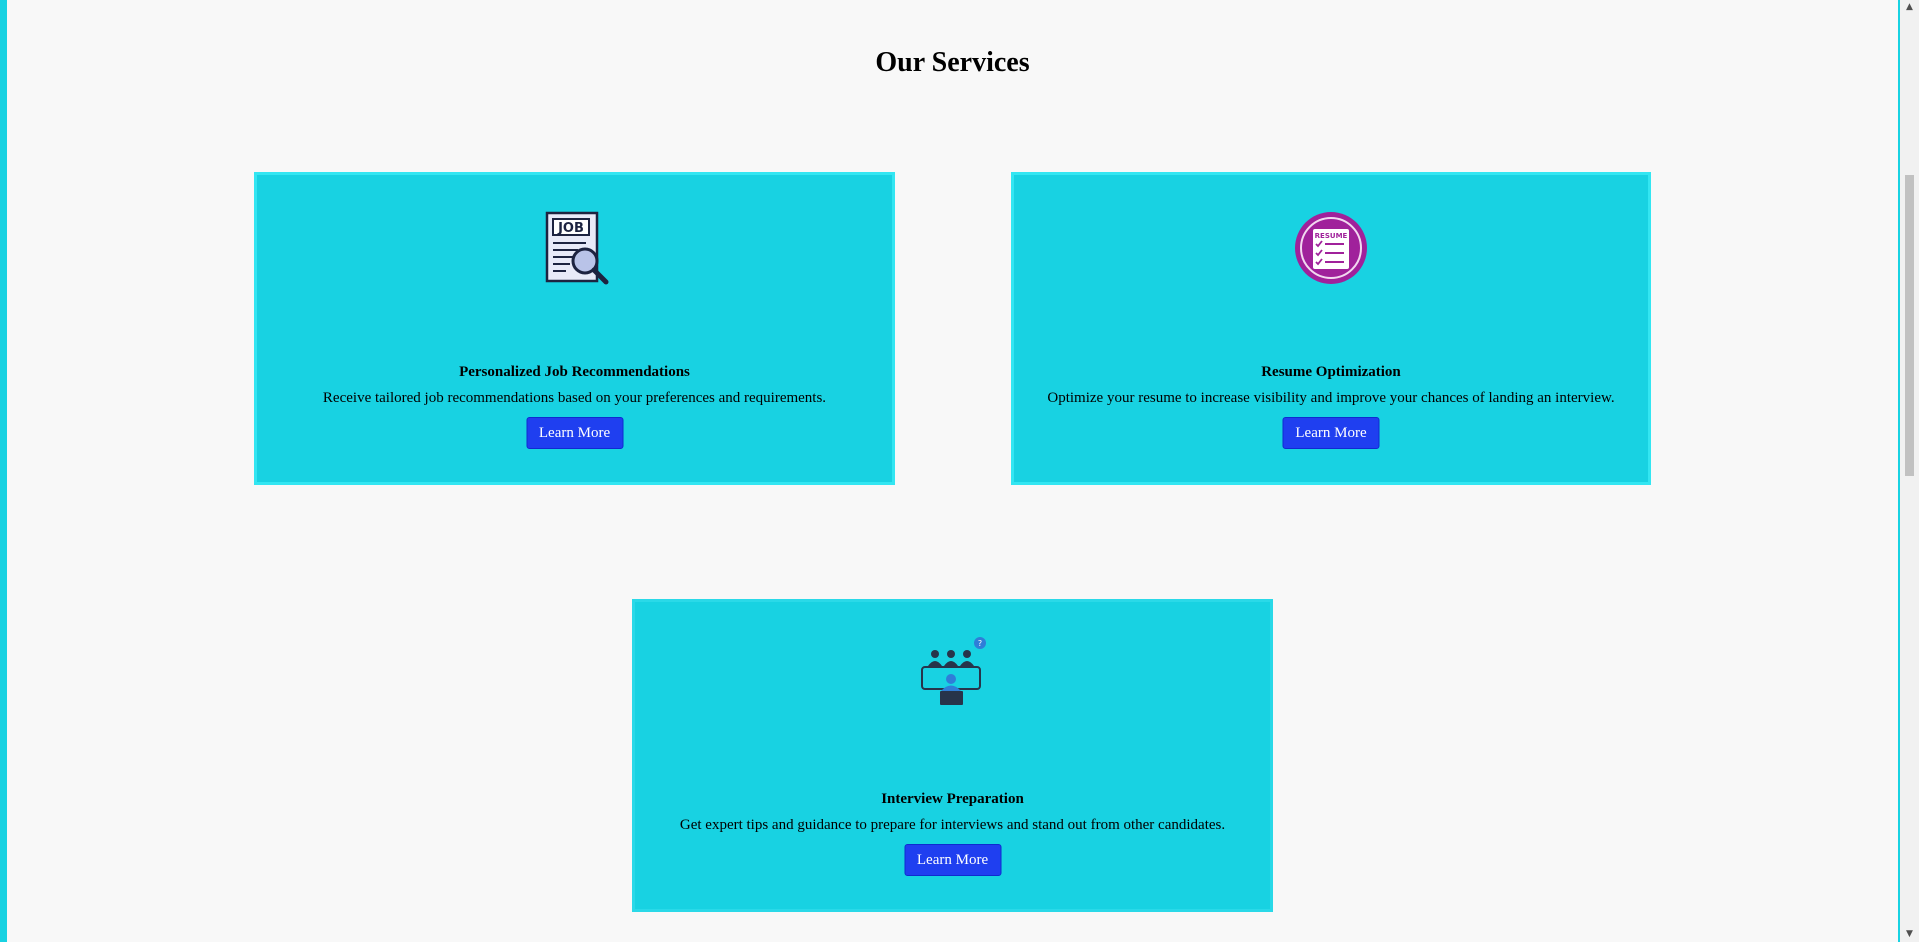  What do you see at coordinates (952, 799) in the screenshot?
I see `service-title: Interview Preparation` at bounding box center [952, 799].